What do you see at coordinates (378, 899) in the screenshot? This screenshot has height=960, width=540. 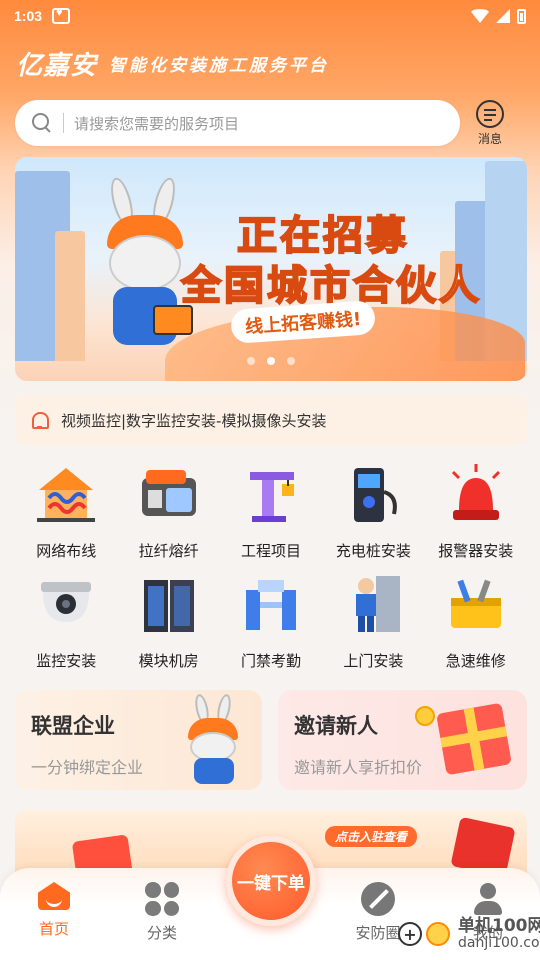 I see `security-circle-icon` at bounding box center [378, 899].